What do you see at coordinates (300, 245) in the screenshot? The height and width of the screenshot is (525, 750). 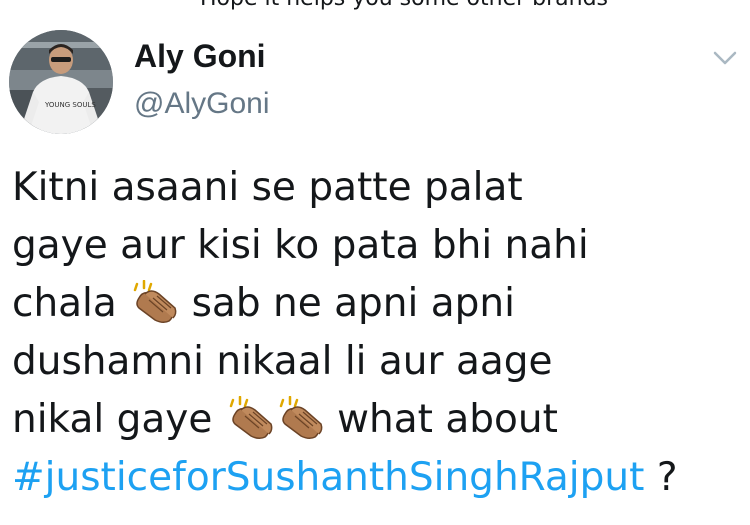 I see `tweet-text-segment: gaye aur kisi ko pata bhi nahi` at bounding box center [300, 245].